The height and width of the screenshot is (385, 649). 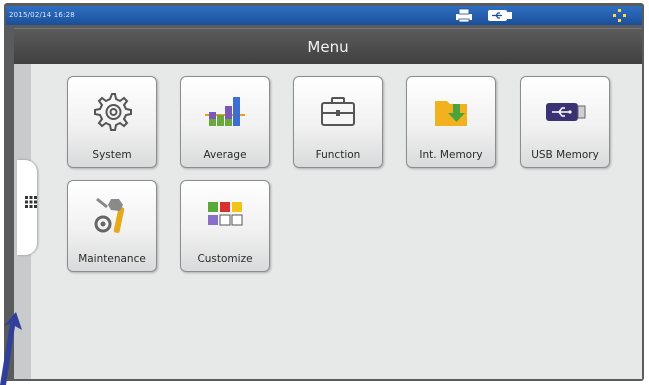 I want to click on usb-icon, so click(x=500, y=15).